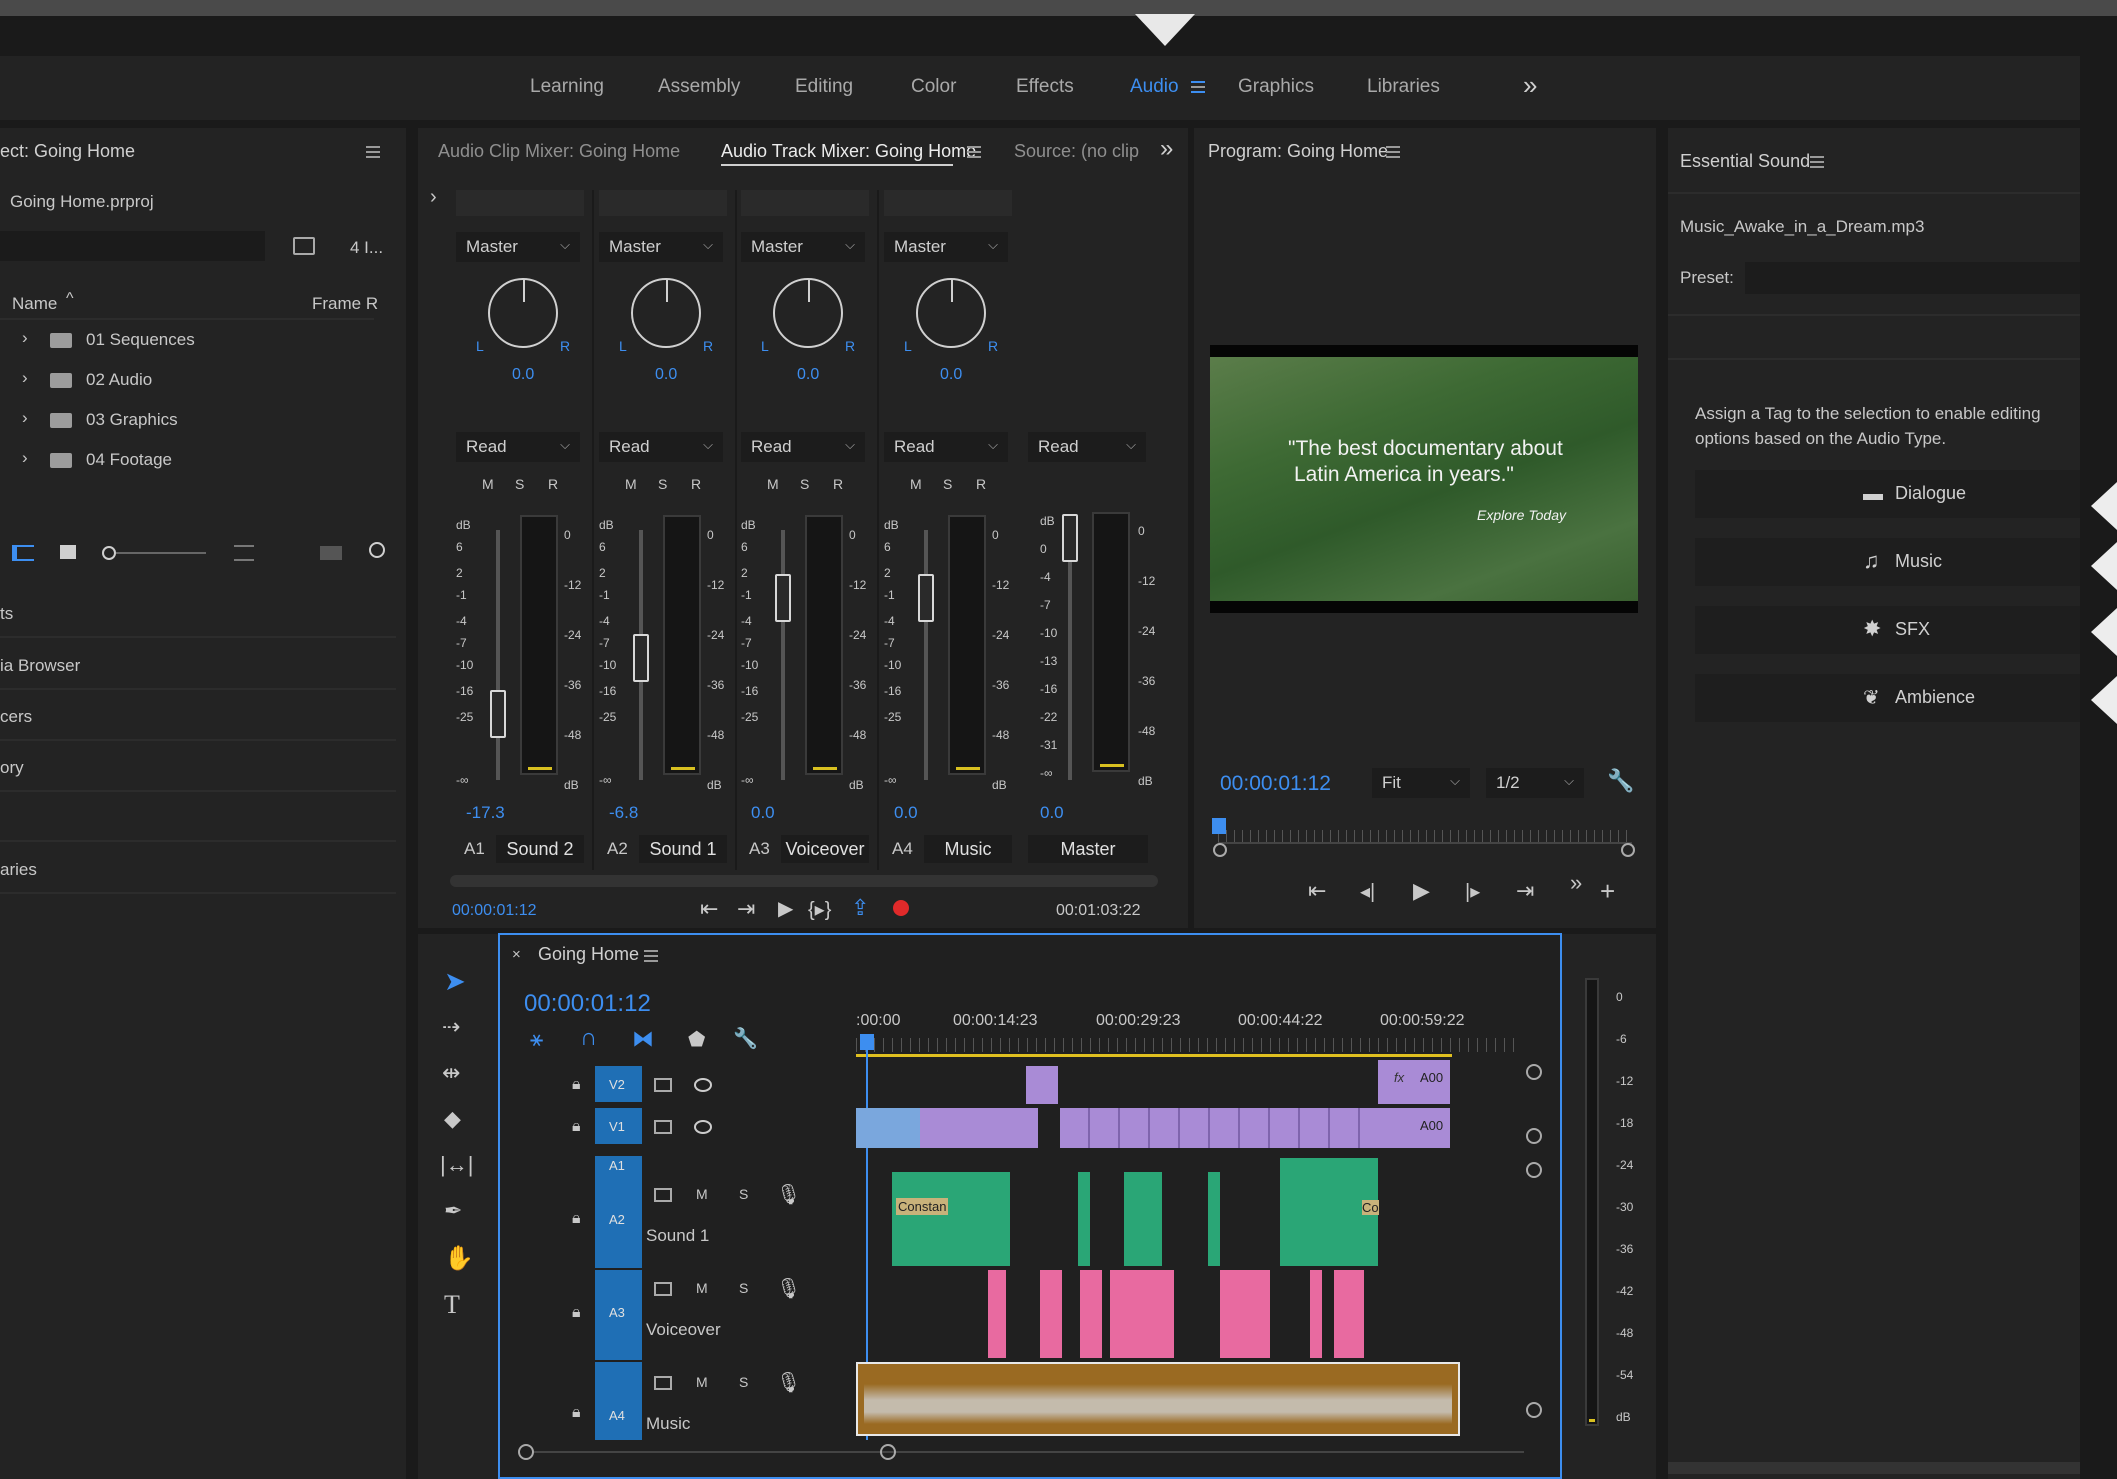 This screenshot has height=1479, width=2117. I want to click on nest-toggle-icon: ⚹, so click(536, 1039).